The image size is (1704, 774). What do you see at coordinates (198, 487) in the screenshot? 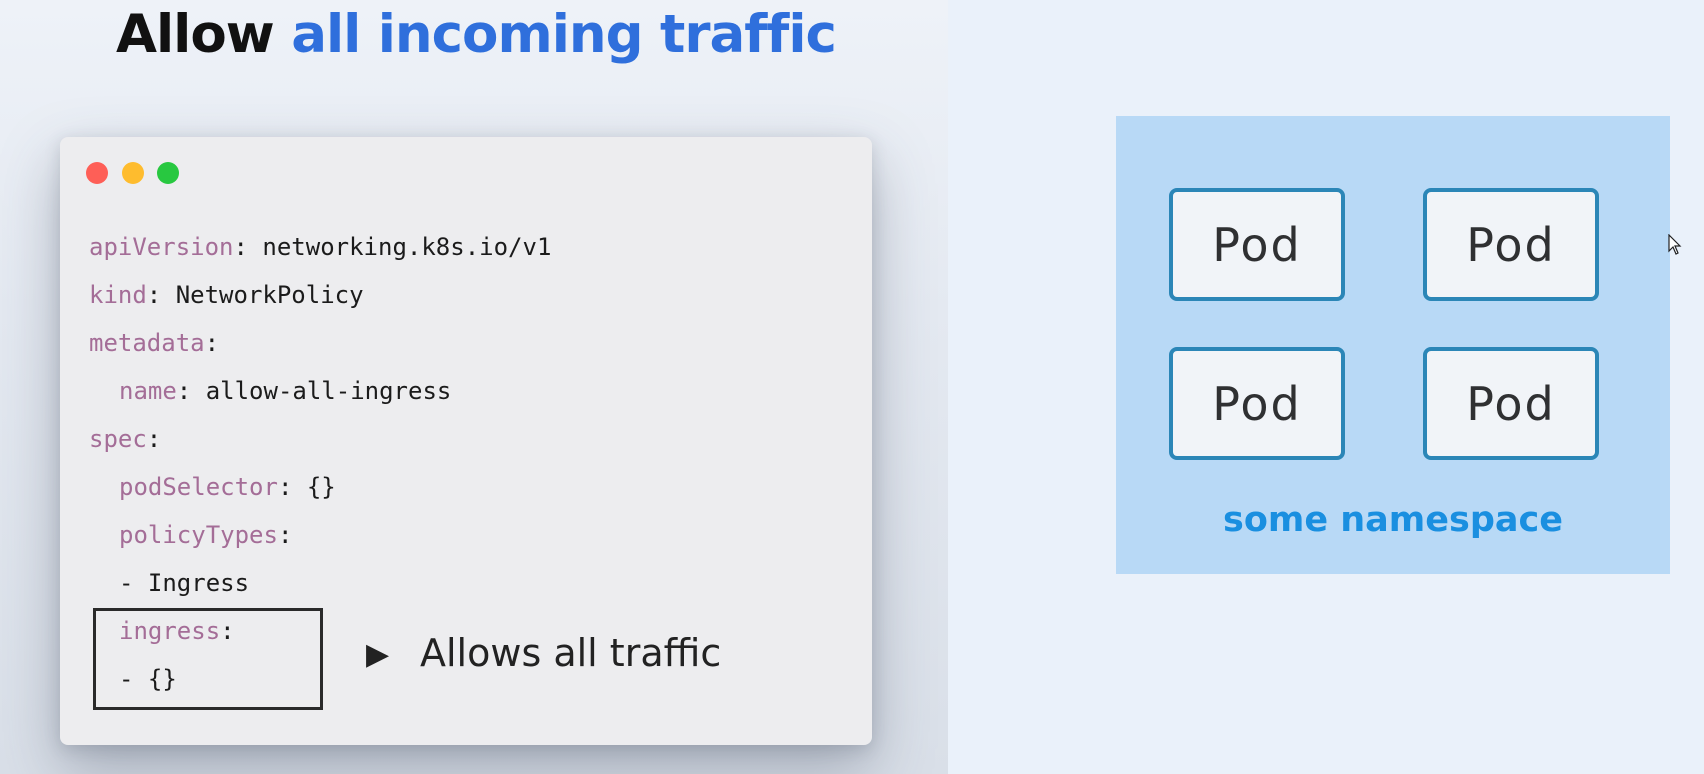
I see `yaml-key: podSelector` at bounding box center [198, 487].